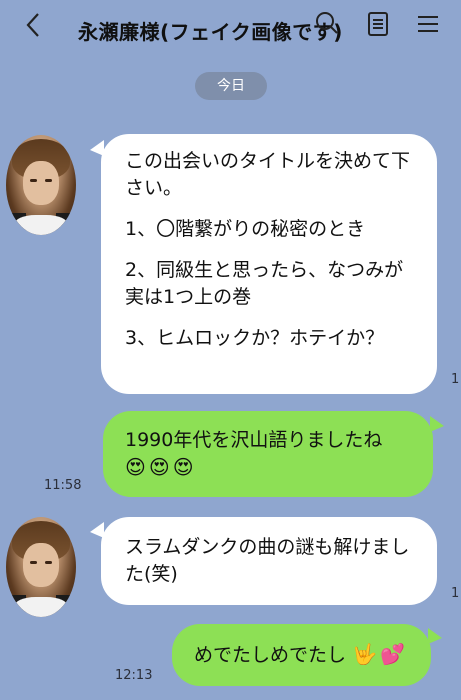 This screenshot has height=700, width=461. Describe the element at coordinates (33, 25) in the screenshot. I see `back-icon` at that location.